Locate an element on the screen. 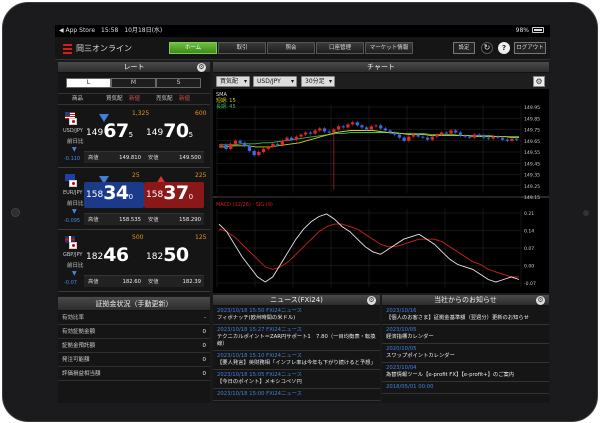 Image resolution: width=600 pixels, height=423 pixels. ask-new-value: 125 is located at coordinates (201, 237).